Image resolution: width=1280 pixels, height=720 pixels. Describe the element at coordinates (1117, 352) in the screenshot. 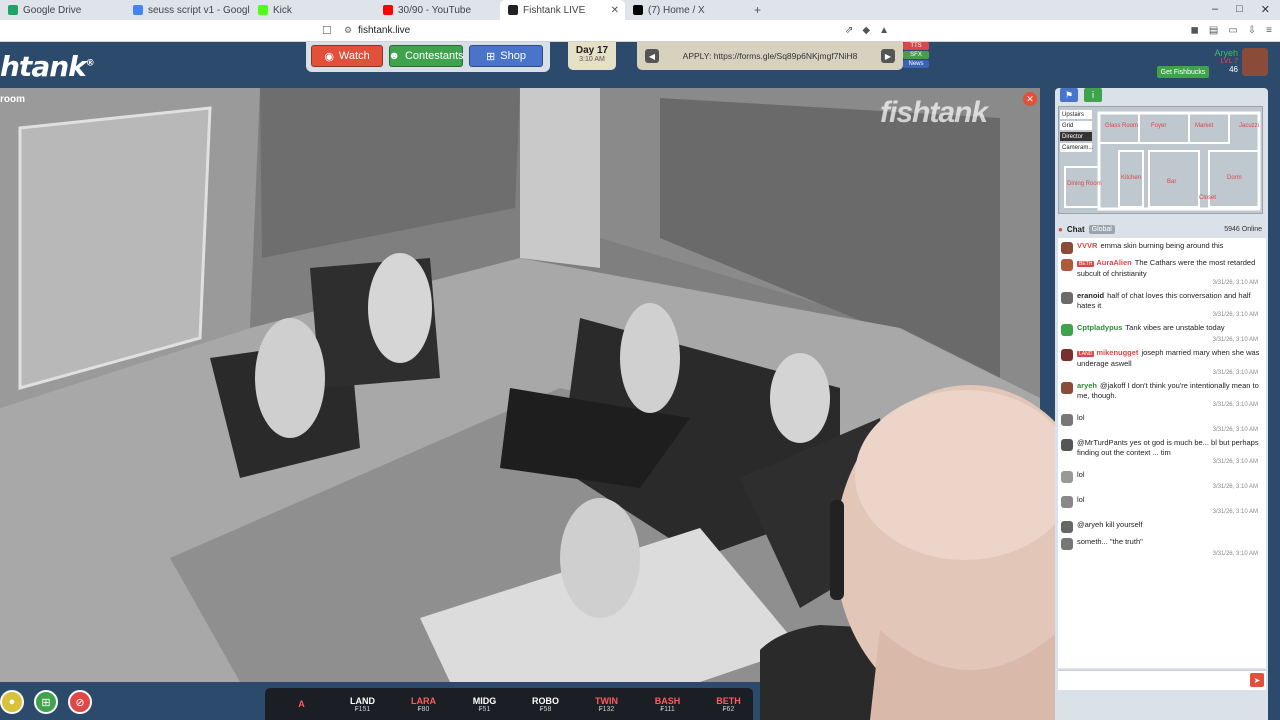

I see `chat-username: mikenugget` at that location.